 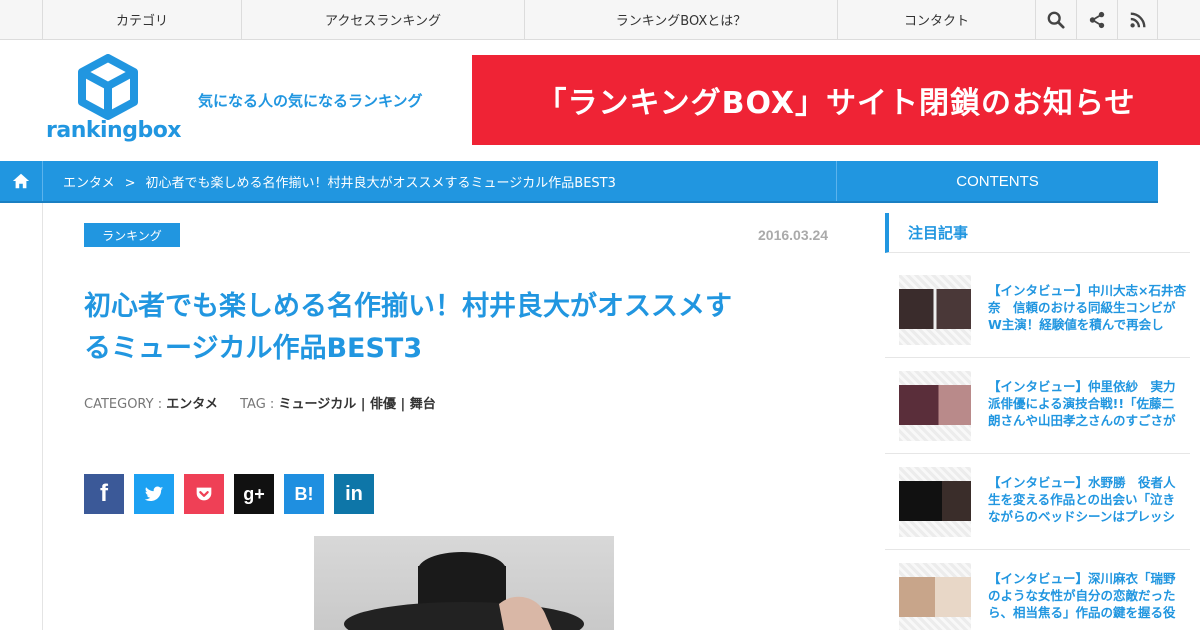 I want to click on article-photo, so click(x=464, y=583).